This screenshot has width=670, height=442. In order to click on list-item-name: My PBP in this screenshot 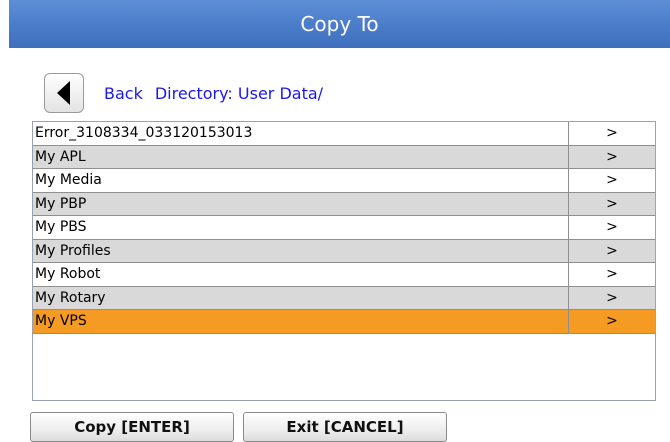, I will do `click(301, 203)`.